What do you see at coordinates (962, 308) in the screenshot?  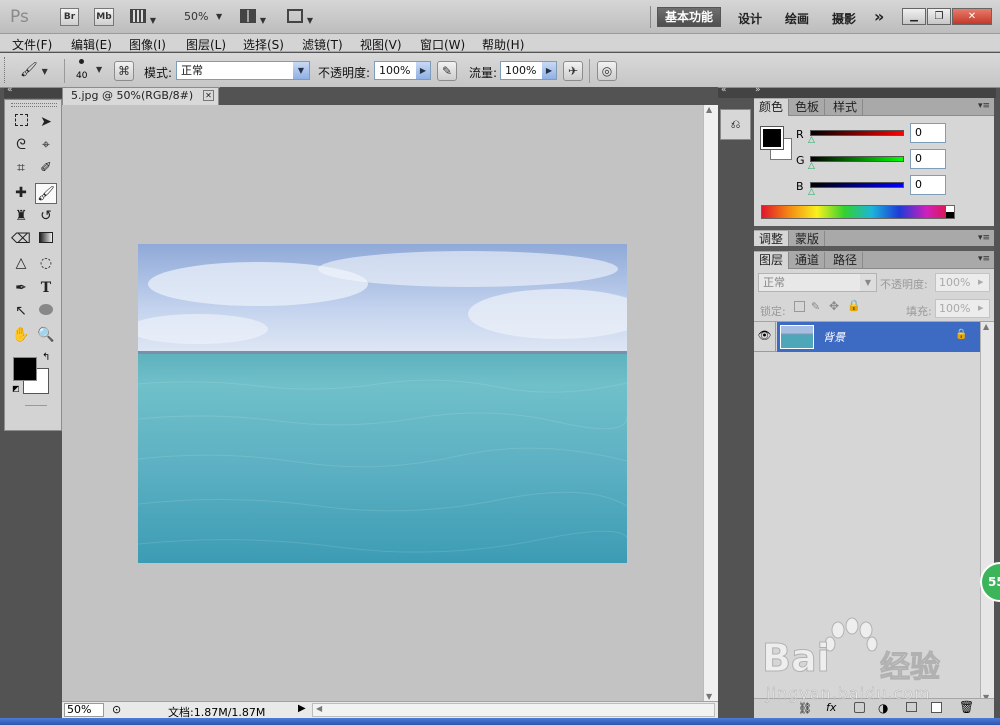 I see `fill-field: 100% ▶` at bounding box center [962, 308].